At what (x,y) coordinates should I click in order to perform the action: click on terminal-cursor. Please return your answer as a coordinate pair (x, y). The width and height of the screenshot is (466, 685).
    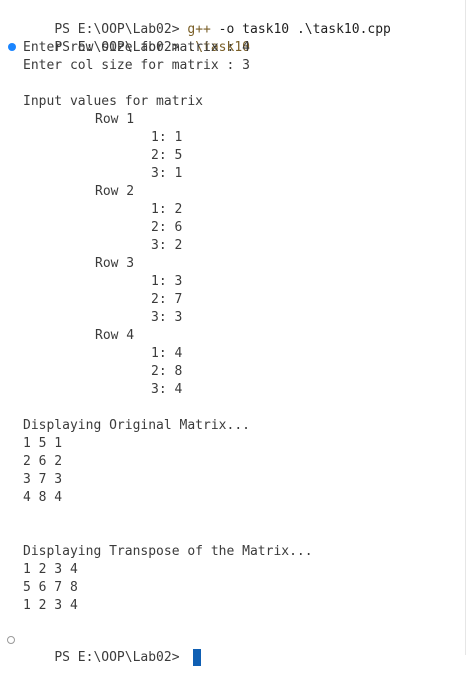
    Looking at the image, I should click on (197, 657).